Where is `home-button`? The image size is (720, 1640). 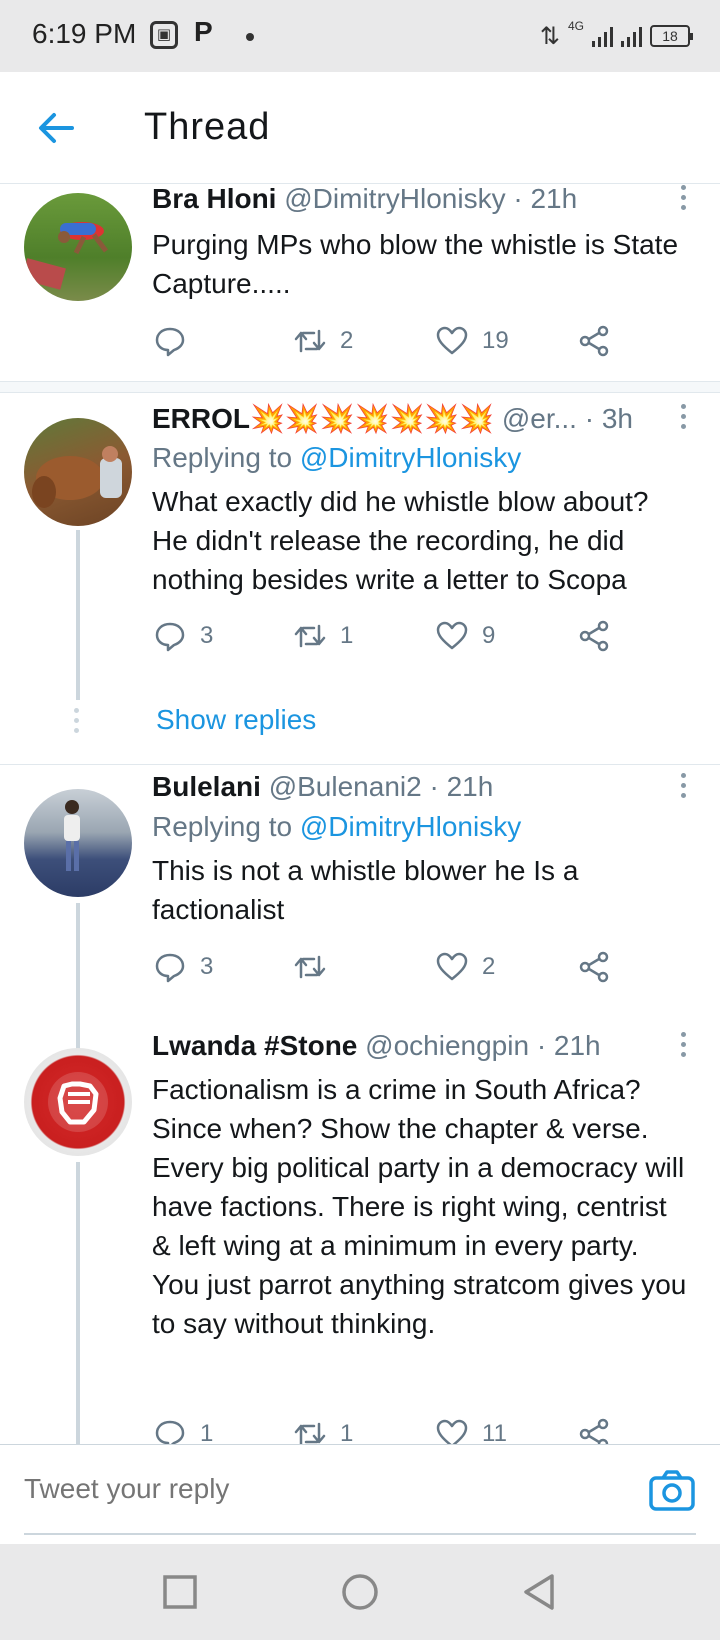 home-button is located at coordinates (360, 1592).